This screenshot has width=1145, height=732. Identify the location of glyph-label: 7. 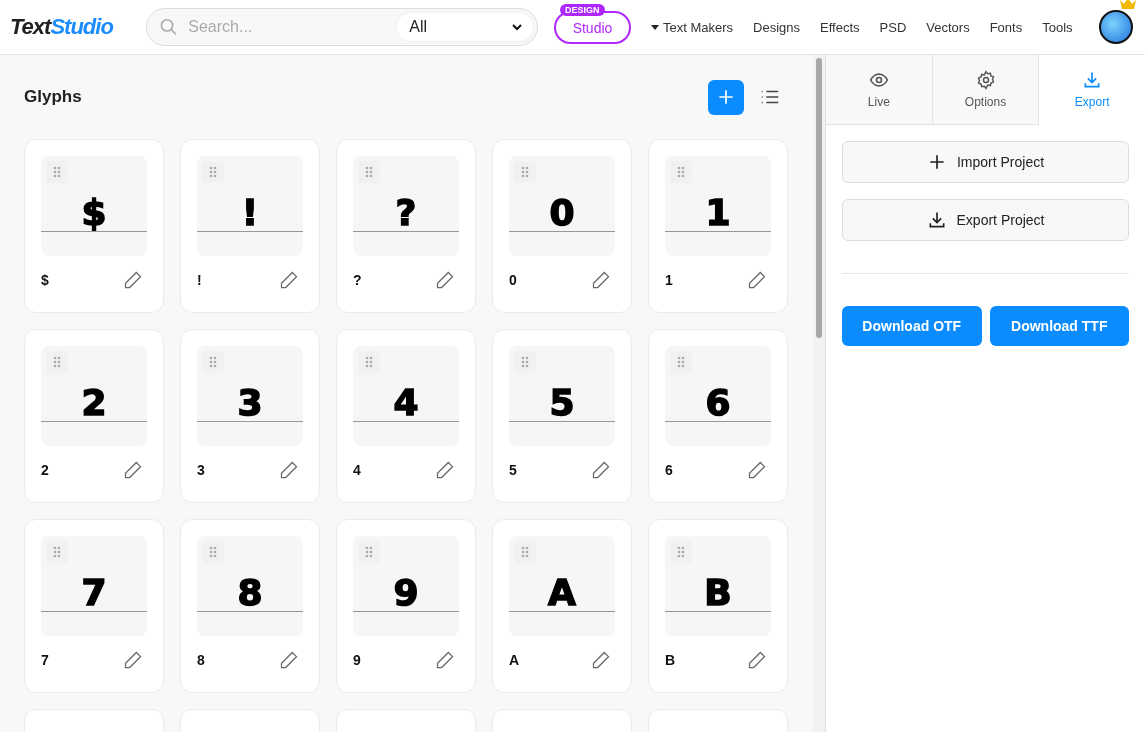
(45, 660).